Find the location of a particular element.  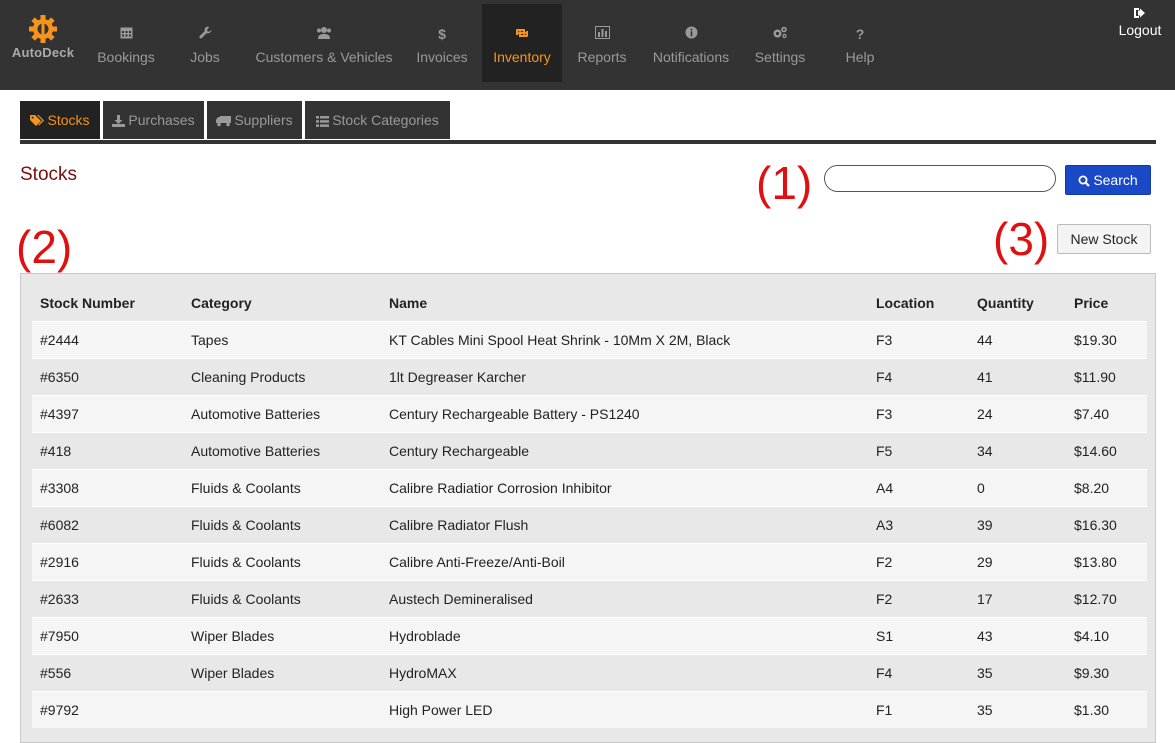

table-cell is located at coordinates (282, 709).